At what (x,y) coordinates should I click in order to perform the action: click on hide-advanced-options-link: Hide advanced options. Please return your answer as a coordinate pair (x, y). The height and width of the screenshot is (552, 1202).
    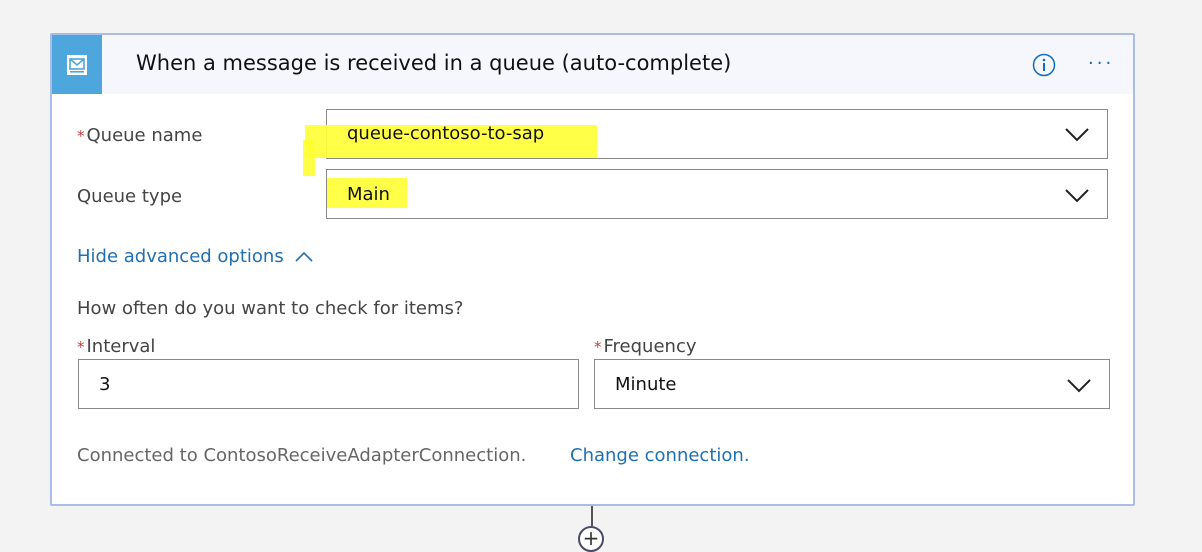
    Looking at the image, I should click on (195, 256).